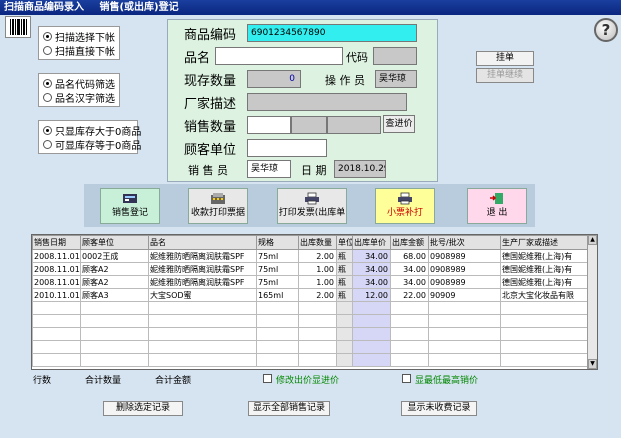 The image size is (621, 438). Describe the element at coordinates (592, 240) in the screenshot. I see `scroll-up-icon: ▲` at that location.